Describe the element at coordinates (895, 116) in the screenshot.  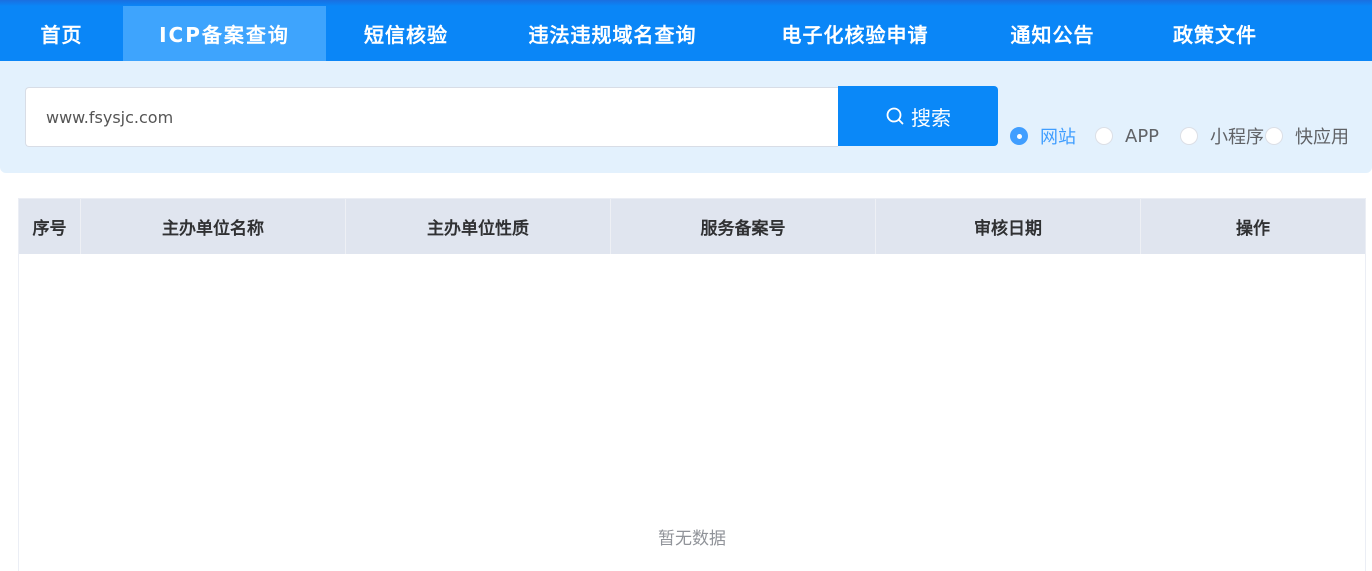
I see `search-icon` at that location.